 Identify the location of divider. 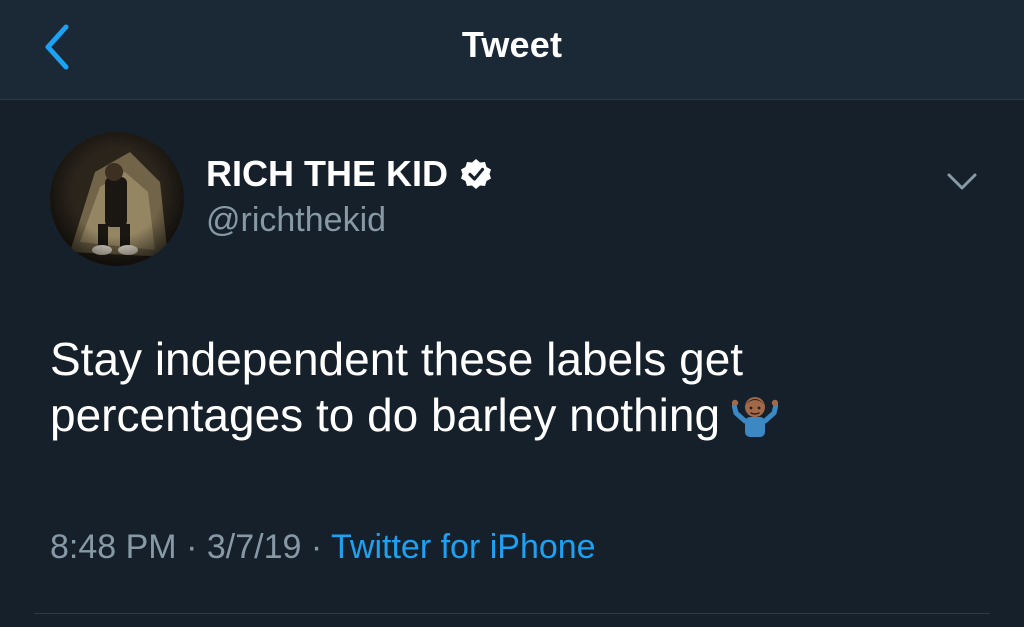
(512, 613).